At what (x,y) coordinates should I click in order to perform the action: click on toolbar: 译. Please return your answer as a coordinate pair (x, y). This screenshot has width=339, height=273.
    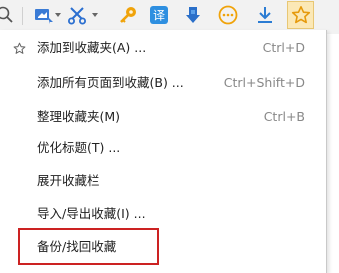
    Looking at the image, I should click on (169, 17).